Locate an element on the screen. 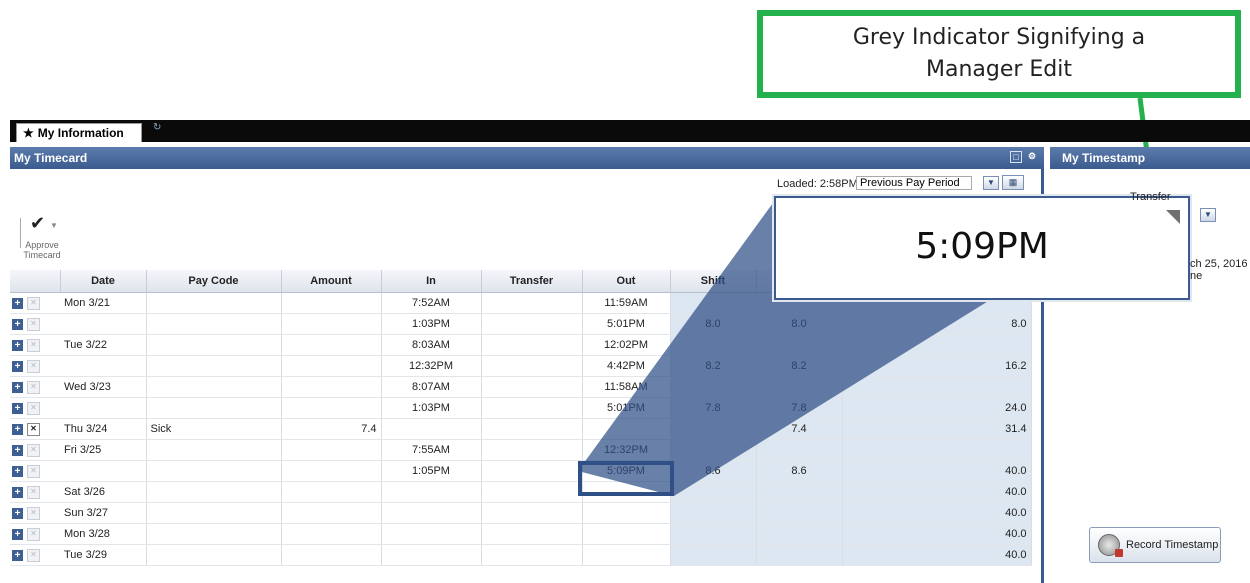 This screenshot has width=1250, height=583. cell-in: 12:32PM is located at coordinates (431, 366).